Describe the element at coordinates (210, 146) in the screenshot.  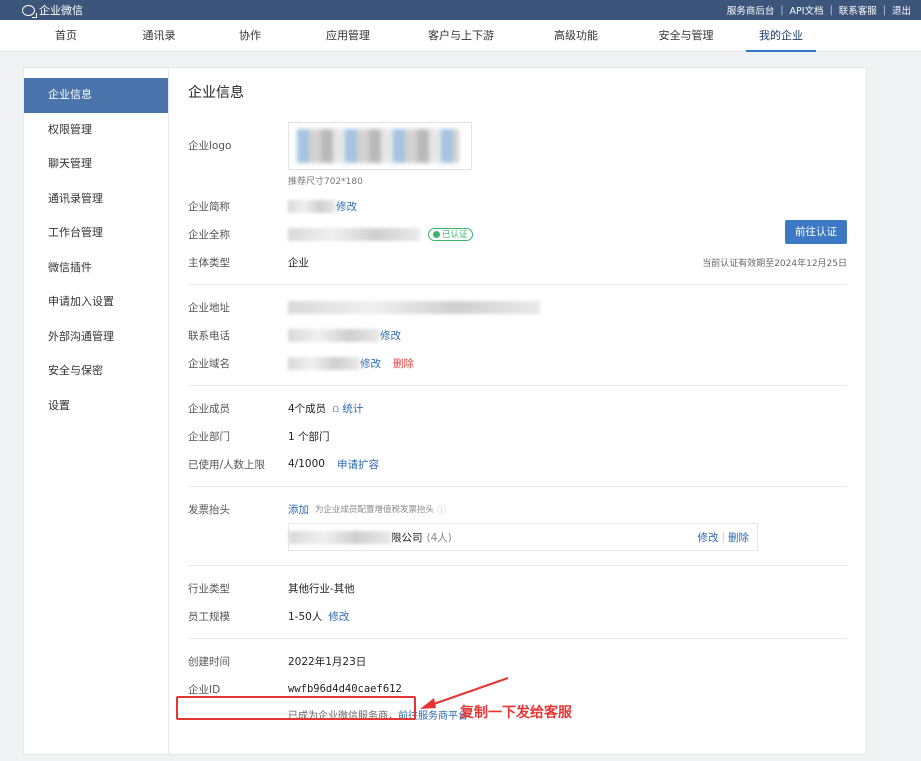
I see `logo-label: 企业logo` at that location.